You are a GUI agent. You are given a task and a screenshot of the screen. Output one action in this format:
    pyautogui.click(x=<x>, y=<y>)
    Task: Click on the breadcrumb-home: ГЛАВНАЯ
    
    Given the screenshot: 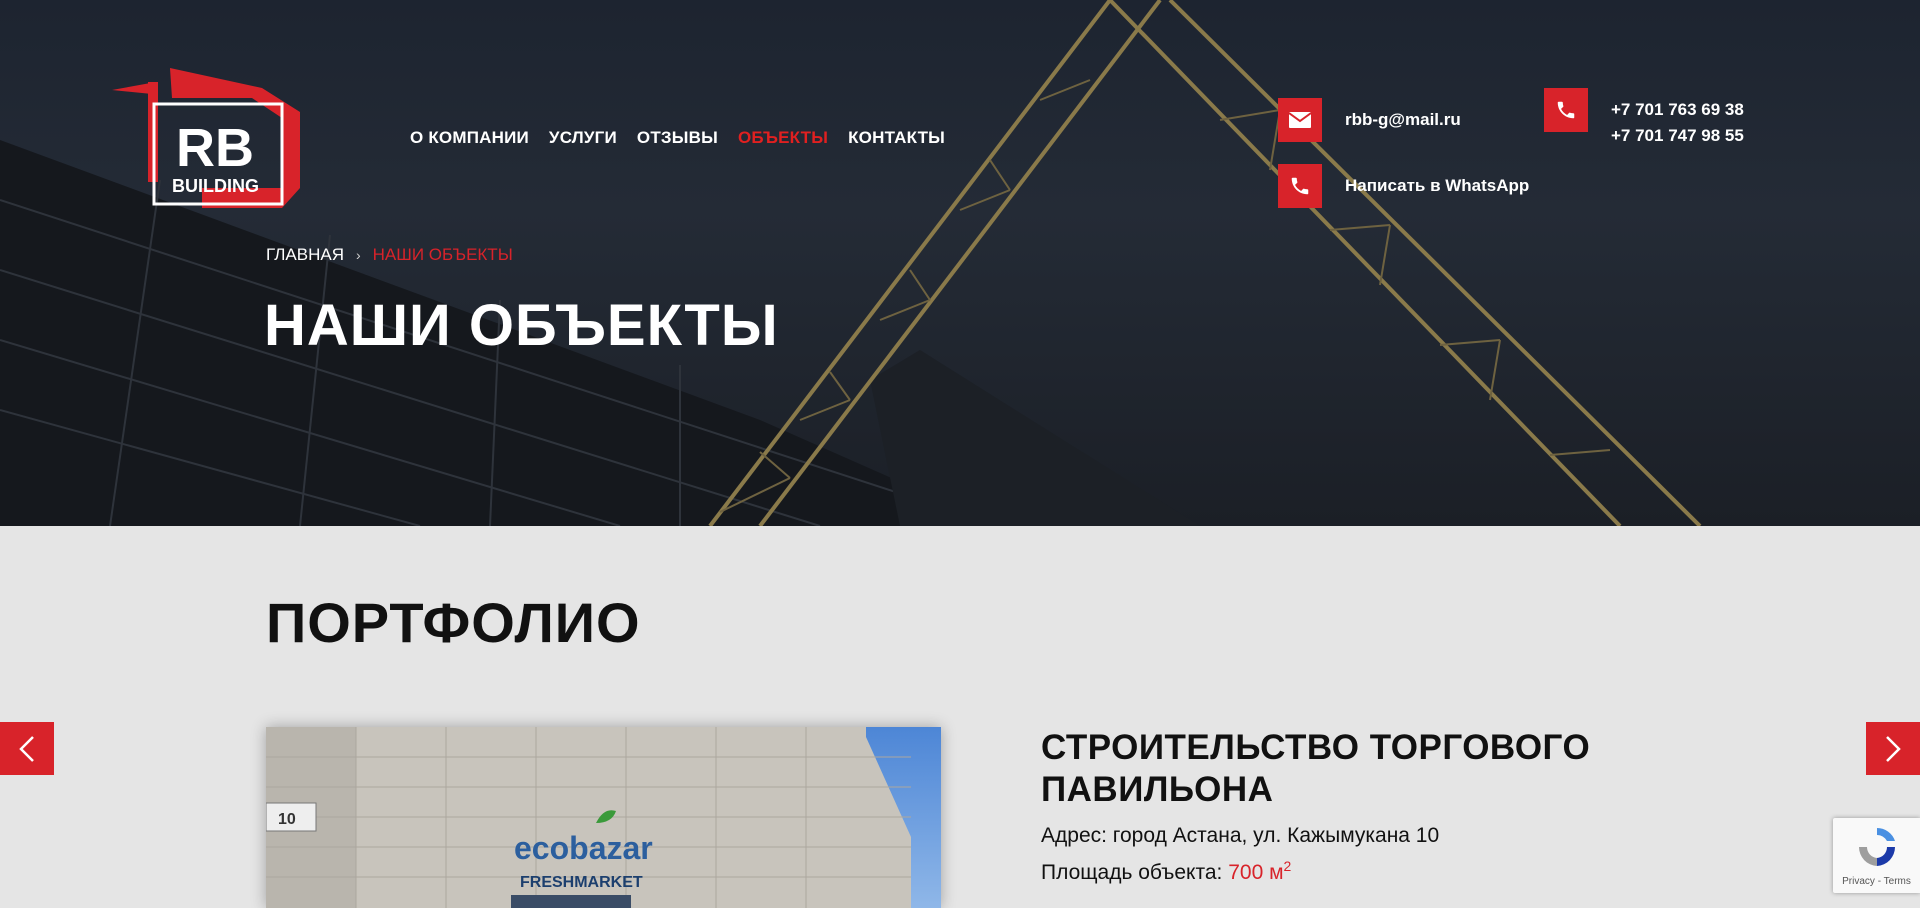 What is the action you would take?
    pyautogui.click(x=305, y=255)
    